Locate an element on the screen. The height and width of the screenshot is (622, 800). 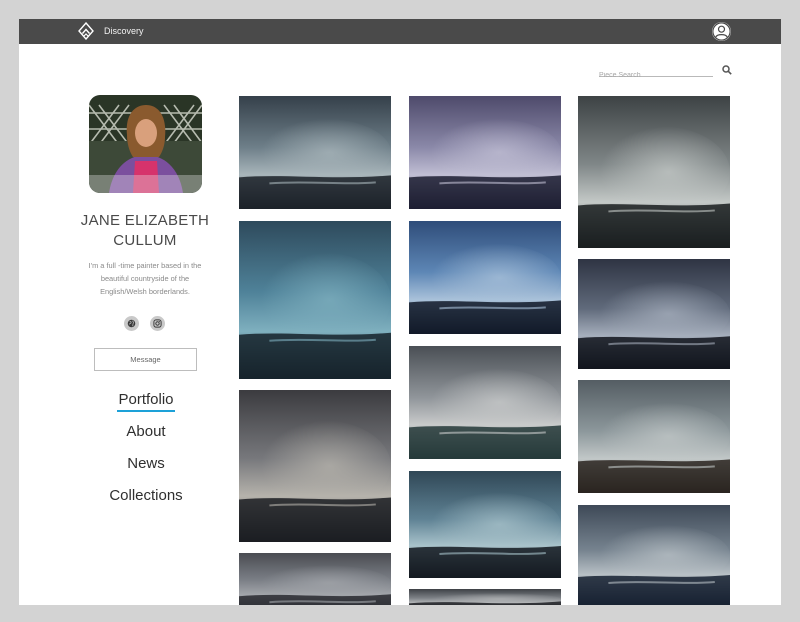
search-input is located at coordinates (656, 75).